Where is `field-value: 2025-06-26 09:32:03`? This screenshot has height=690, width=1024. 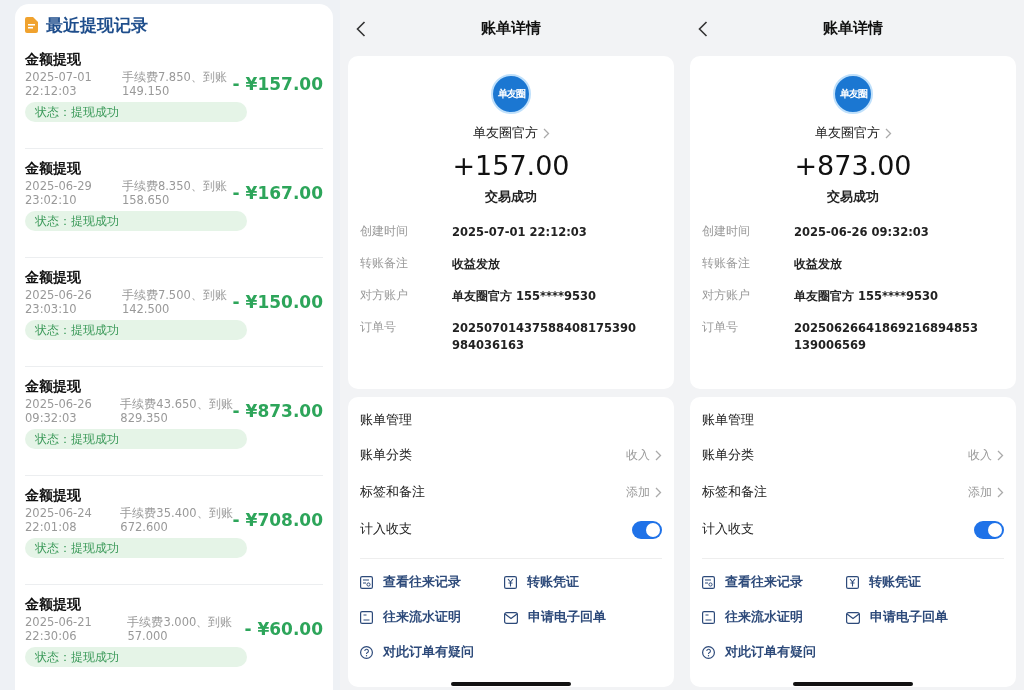
field-value: 2025-06-26 09:32:03 is located at coordinates (862, 232).